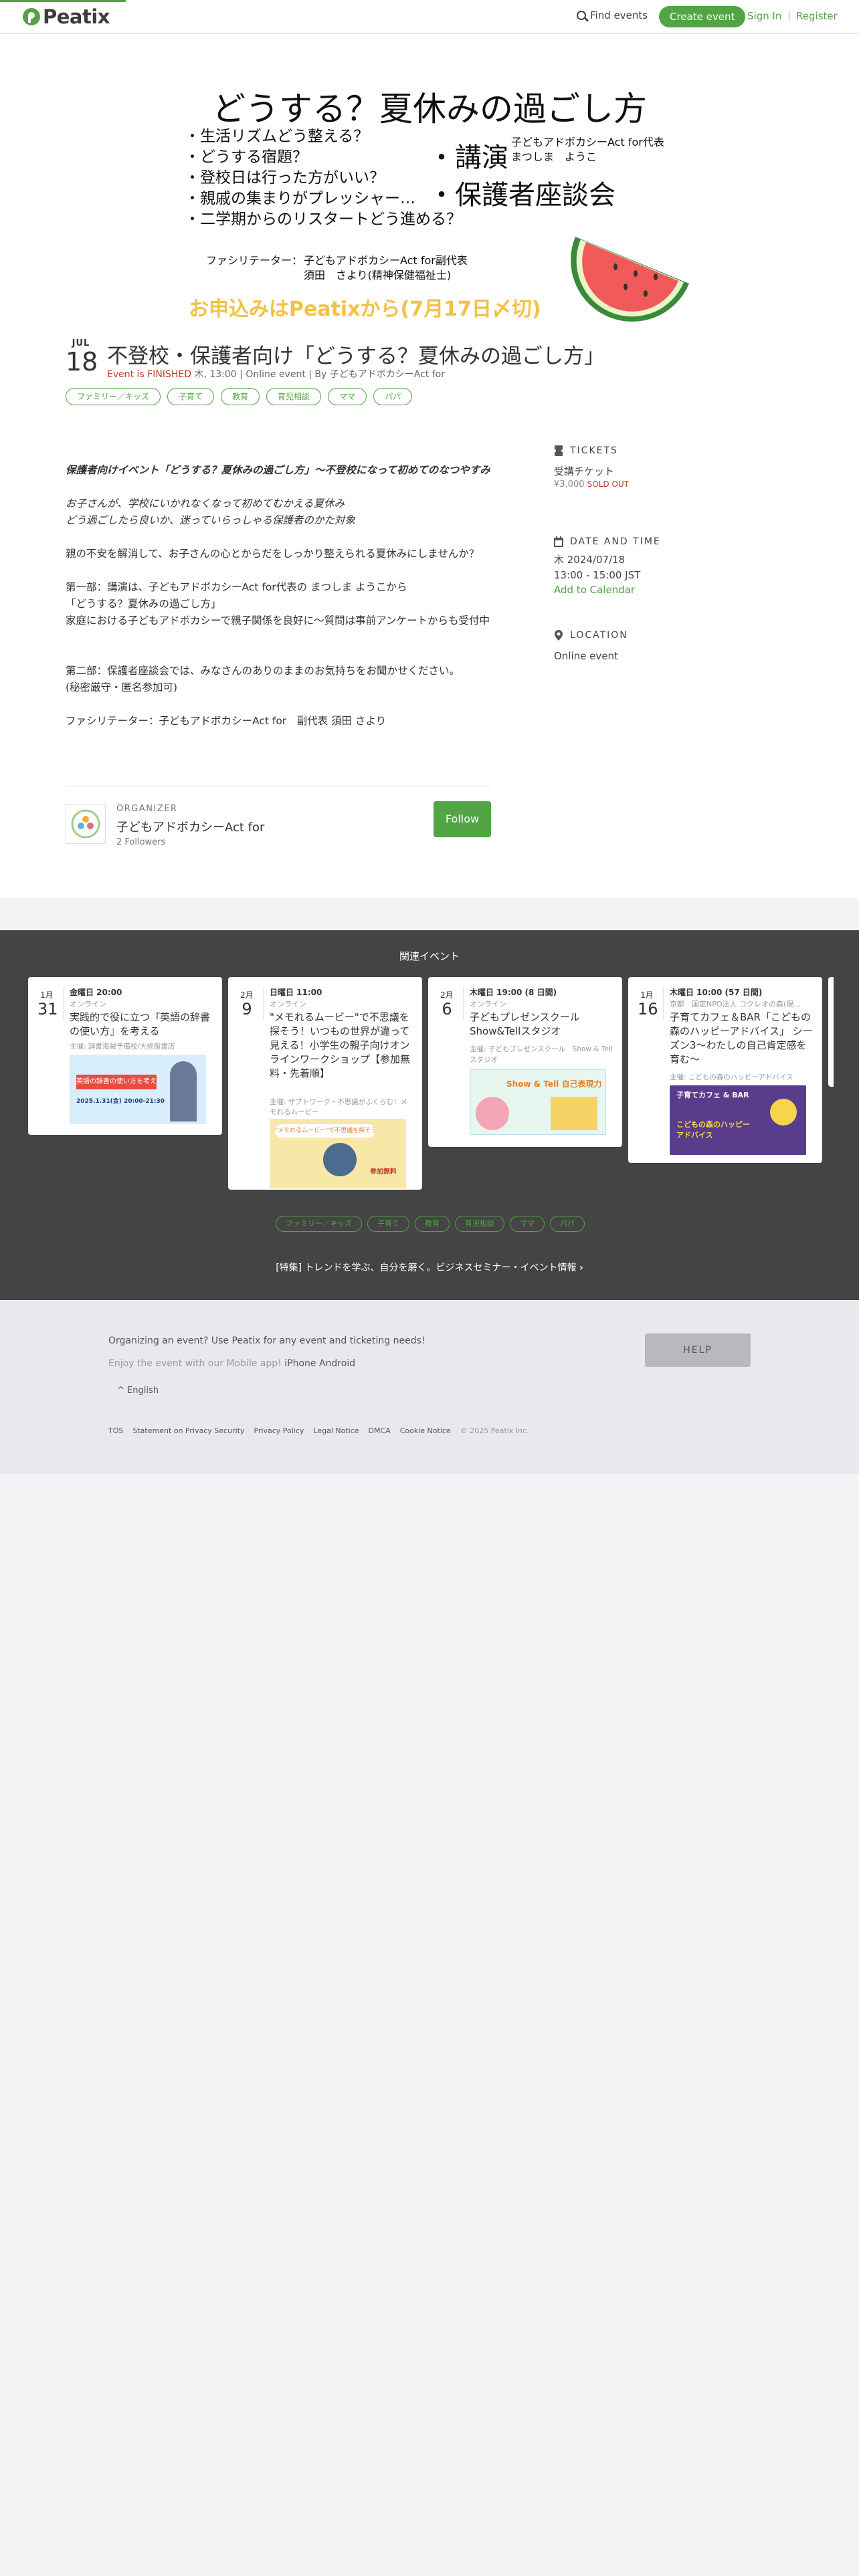  I want to click on iphone-label: iPhone, so click(300, 1363).